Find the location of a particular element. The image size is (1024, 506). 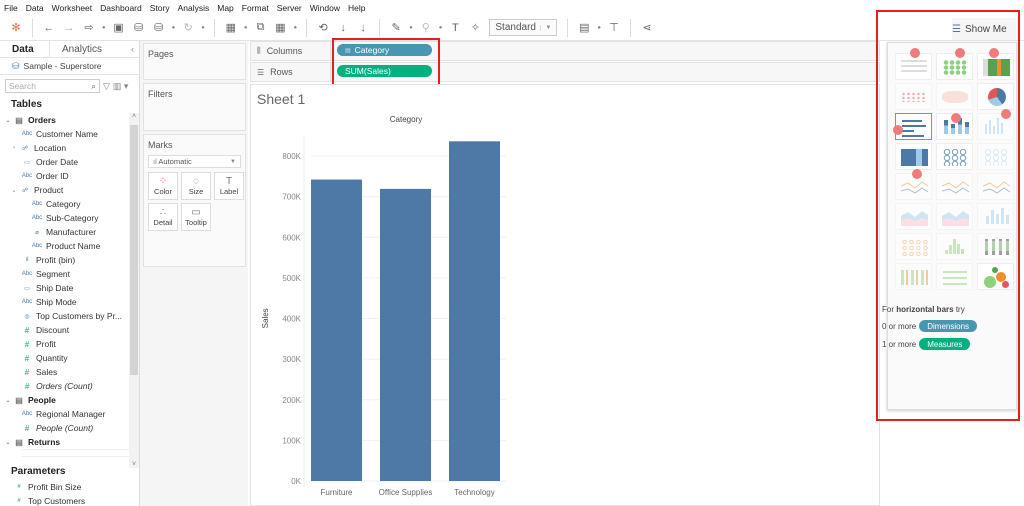

menu-data: Data is located at coordinates (35, 8).